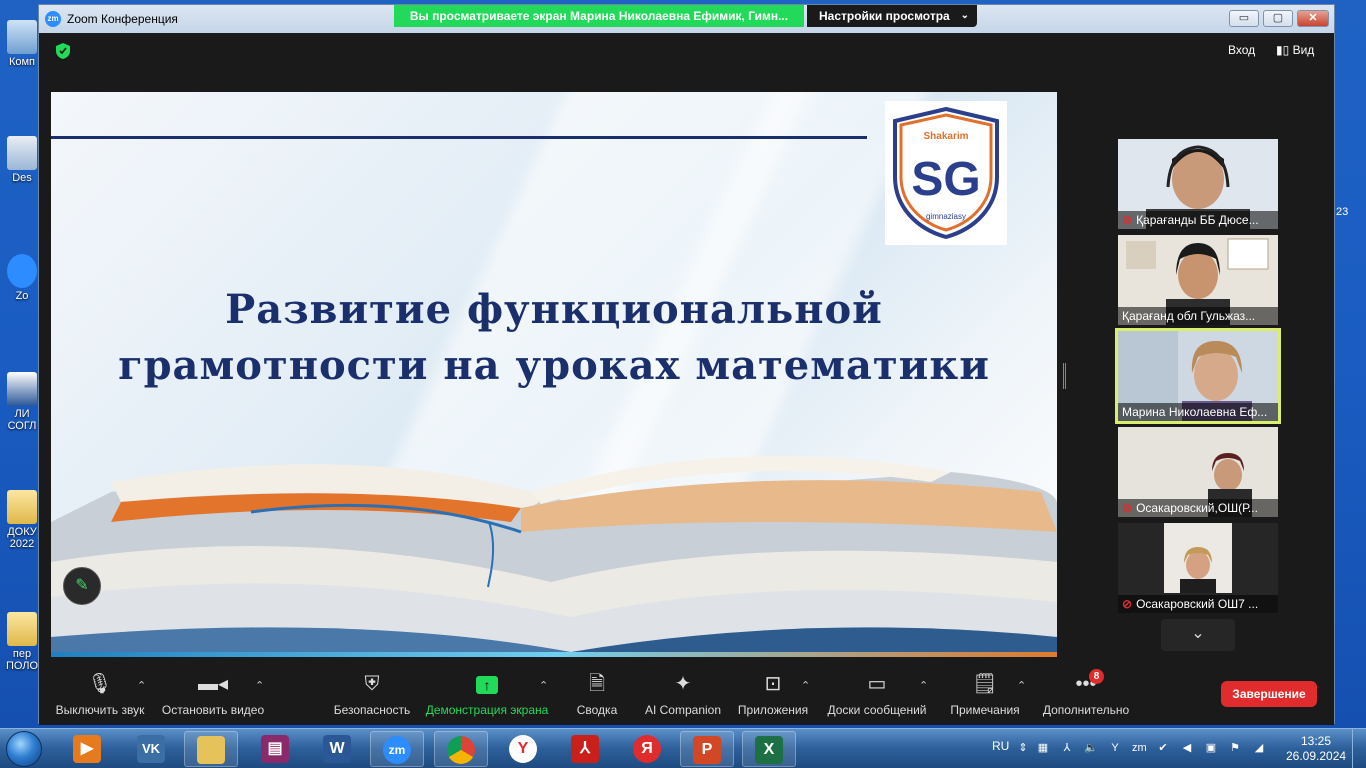 This screenshot has height=768, width=1366. I want to click on svg-text: gimnaziasy, so click(946, 216).